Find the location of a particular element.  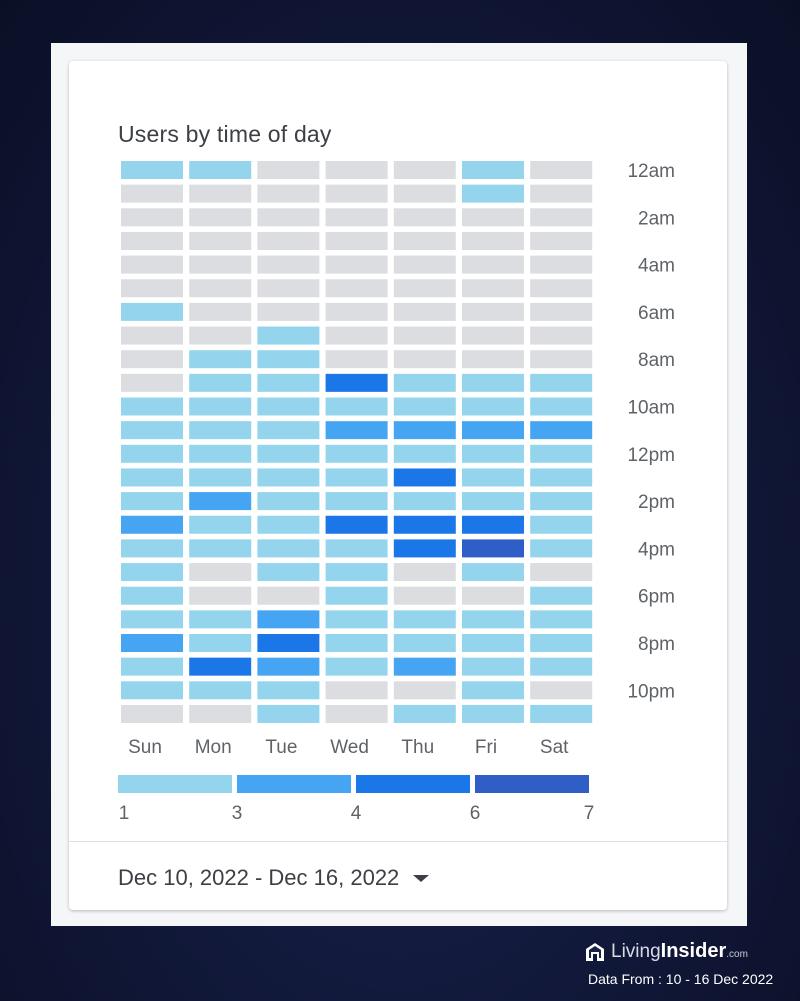

heatmap-cell-wed-9am is located at coordinates (356, 382).